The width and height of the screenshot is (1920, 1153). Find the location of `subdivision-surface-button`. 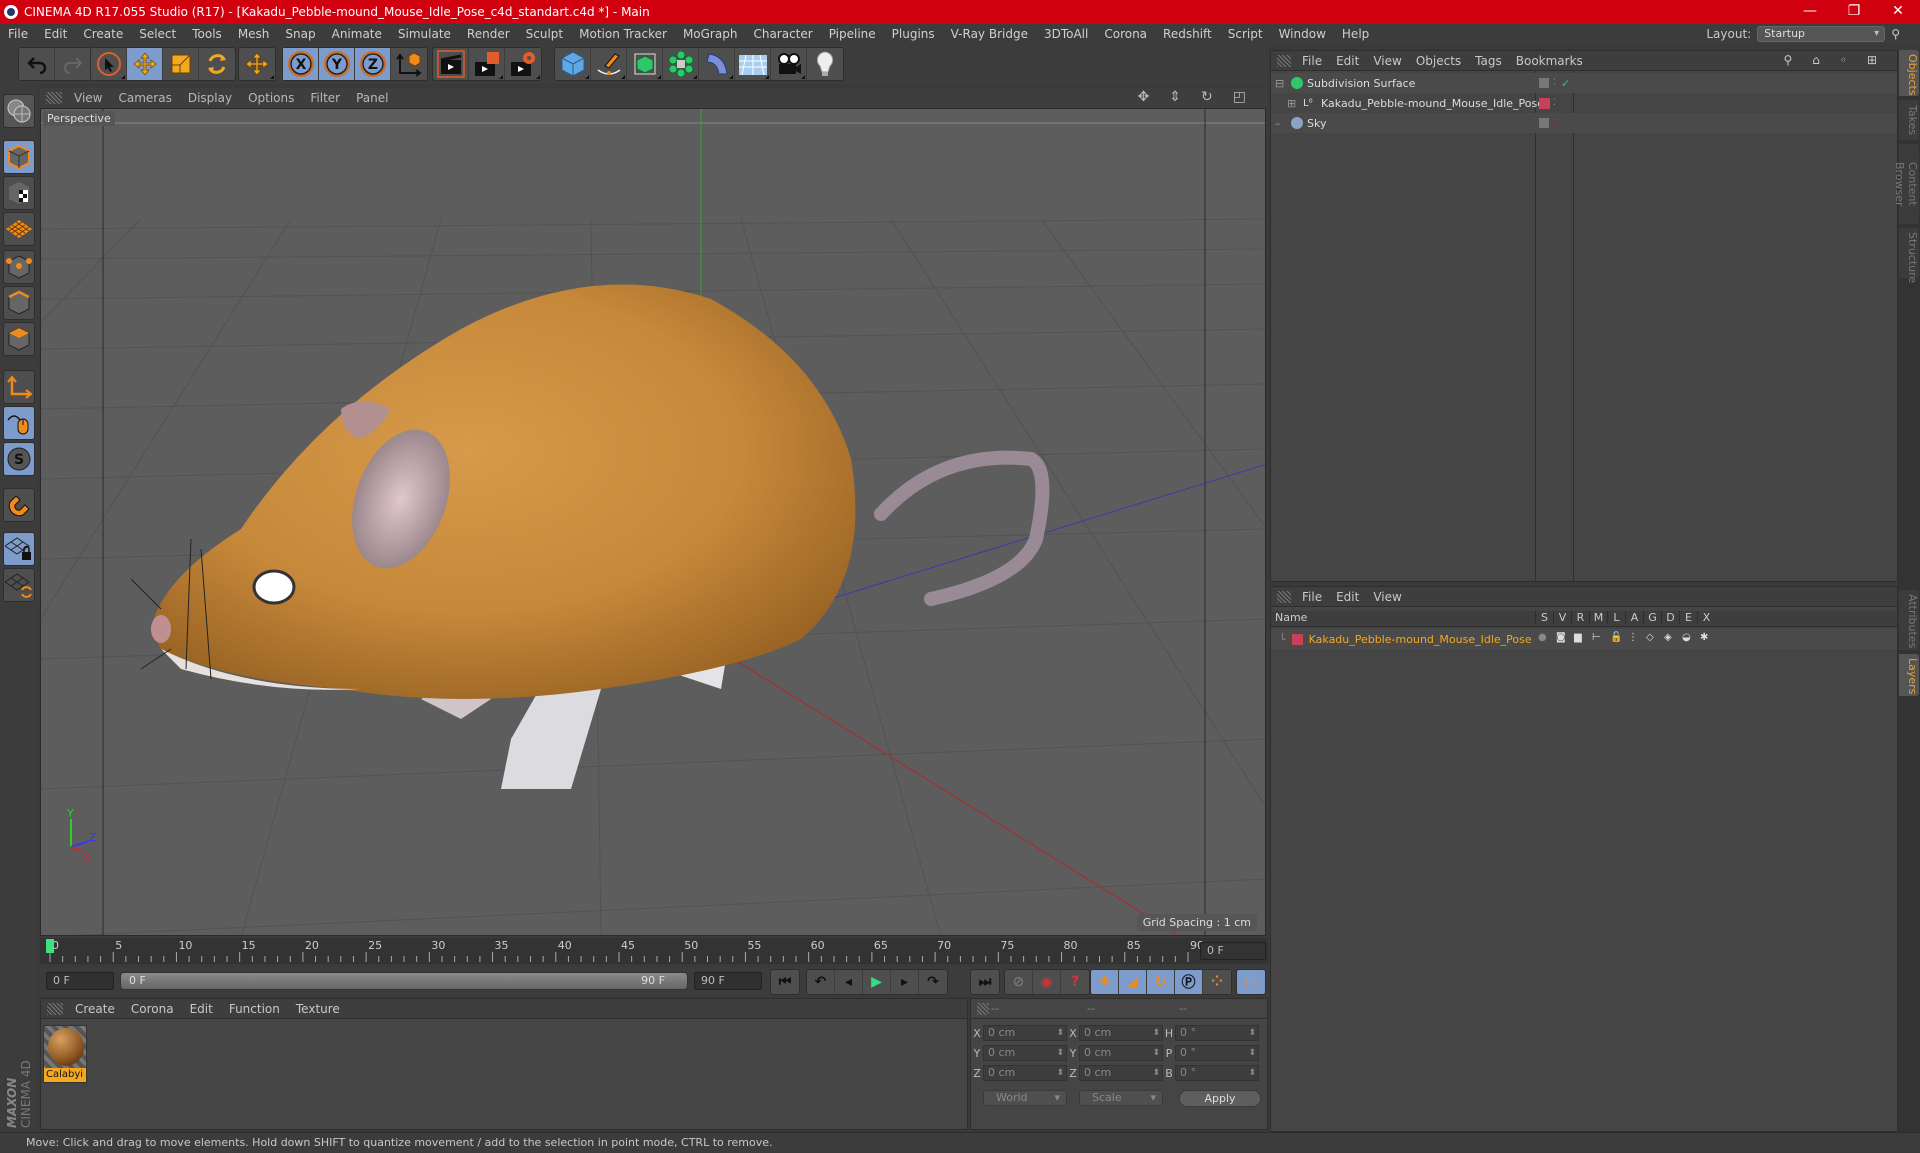

subdivision-surface-button is located at coordinates (645, 64).